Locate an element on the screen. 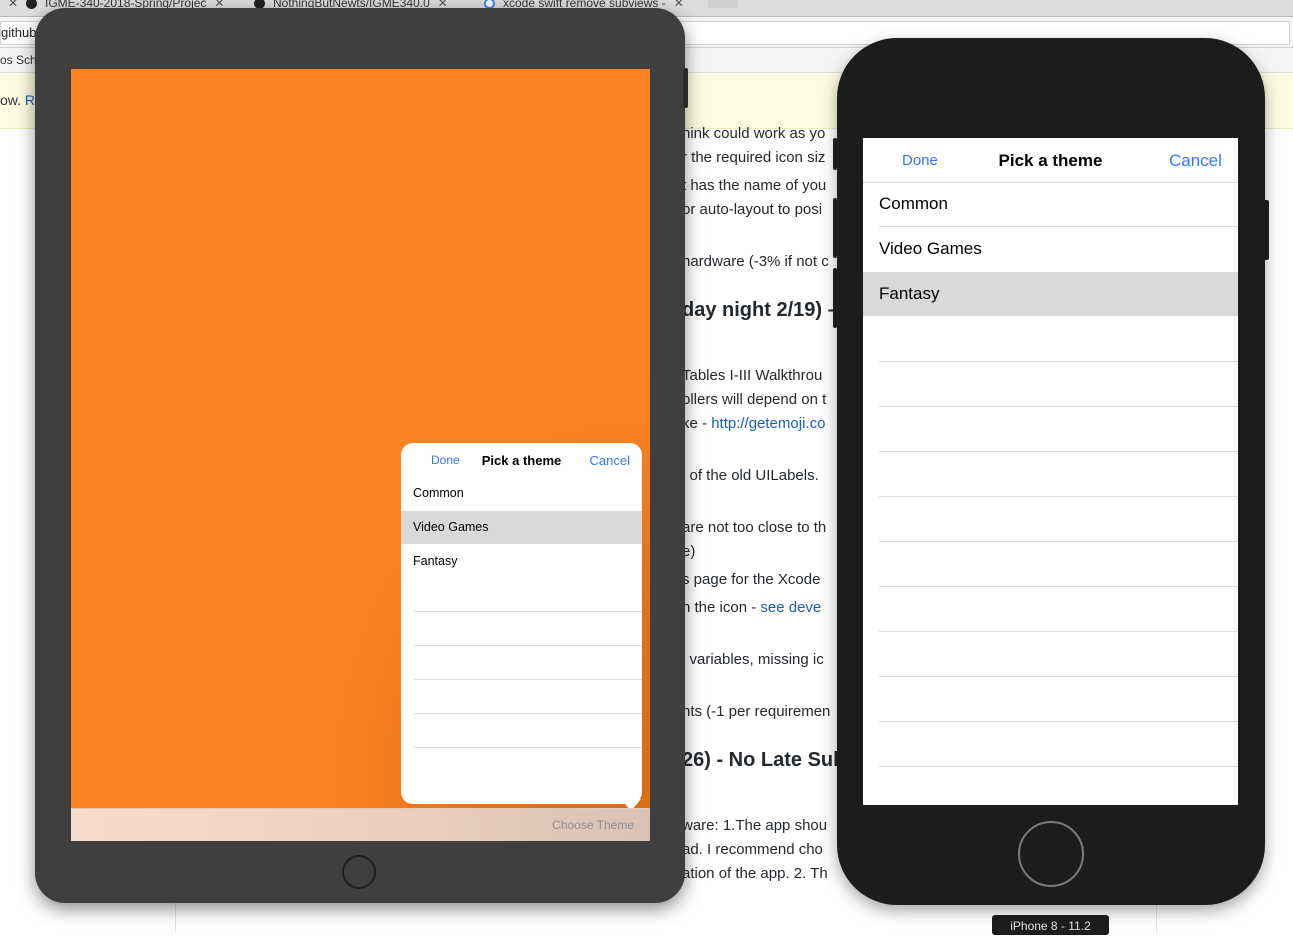  github-icon is located at coordinates (31, 5).